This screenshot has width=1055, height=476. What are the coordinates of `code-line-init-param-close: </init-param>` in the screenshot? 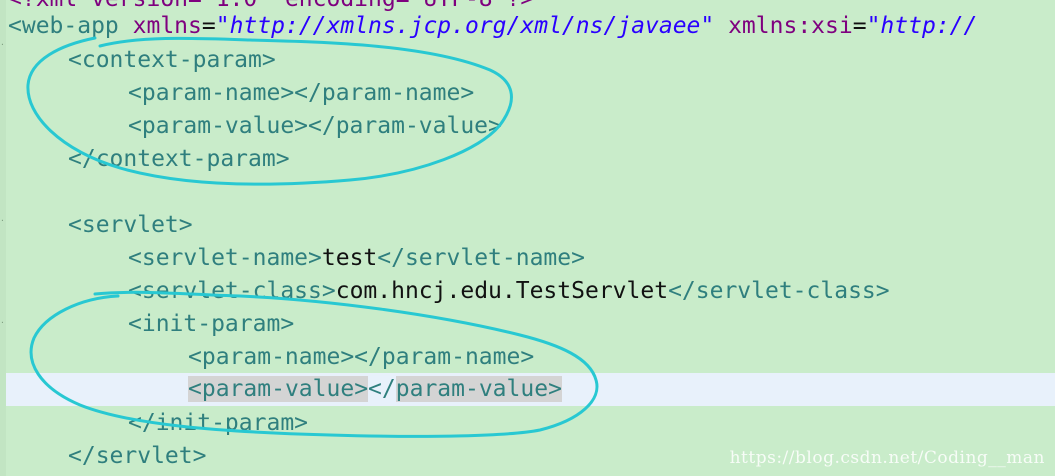 It's located at (218, 423).